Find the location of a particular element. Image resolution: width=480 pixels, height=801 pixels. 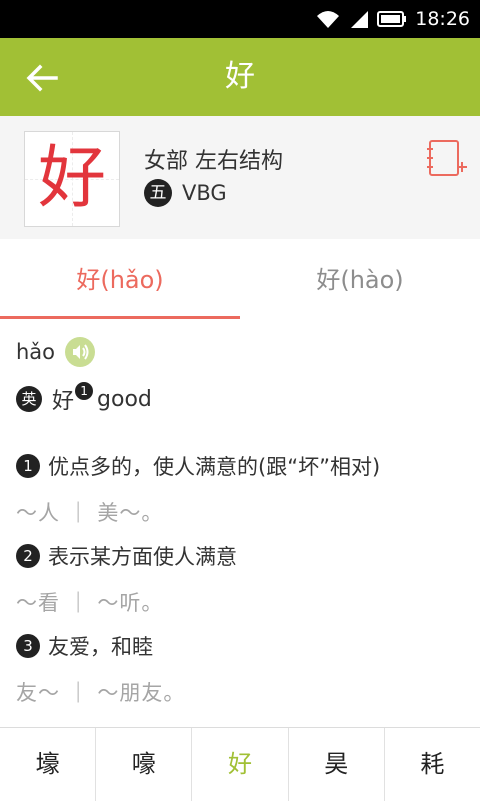

english-word: good is located at coordinates (124, 399).